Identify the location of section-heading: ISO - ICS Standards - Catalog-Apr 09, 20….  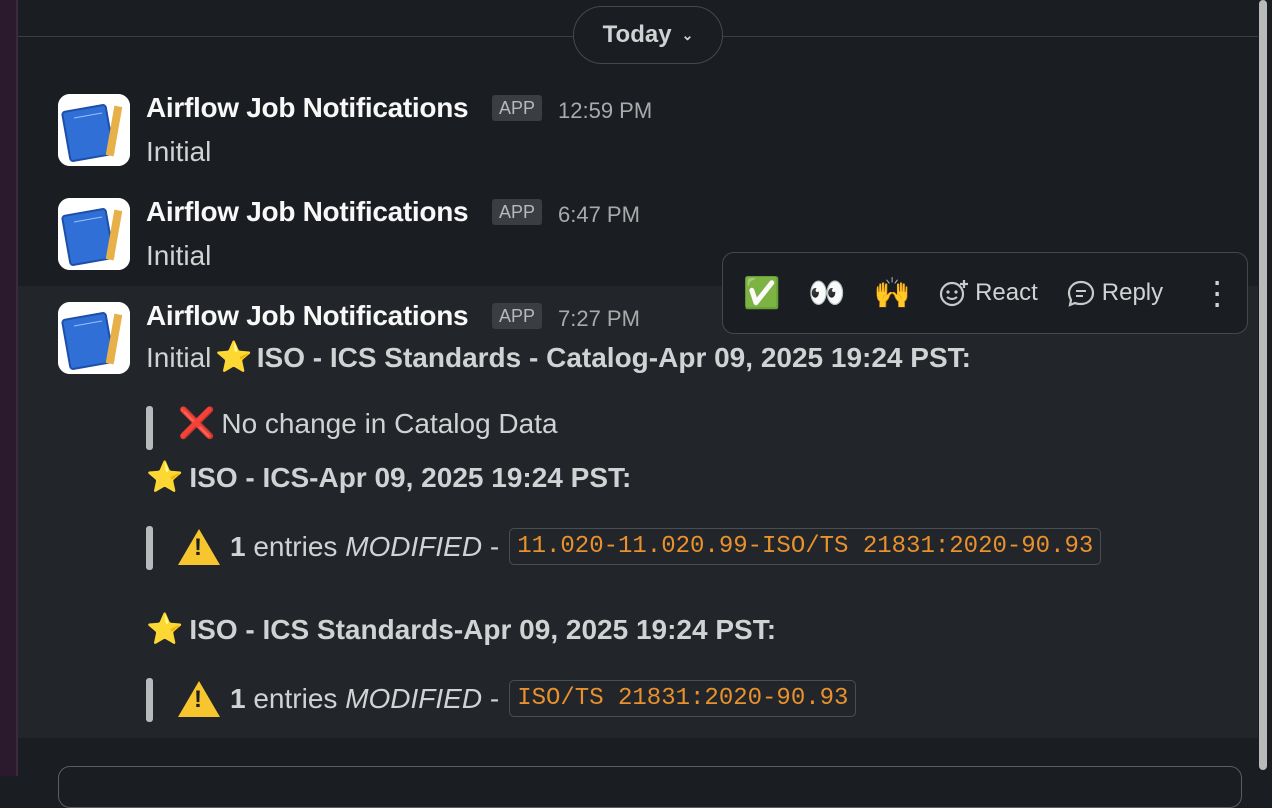
(613, 357).